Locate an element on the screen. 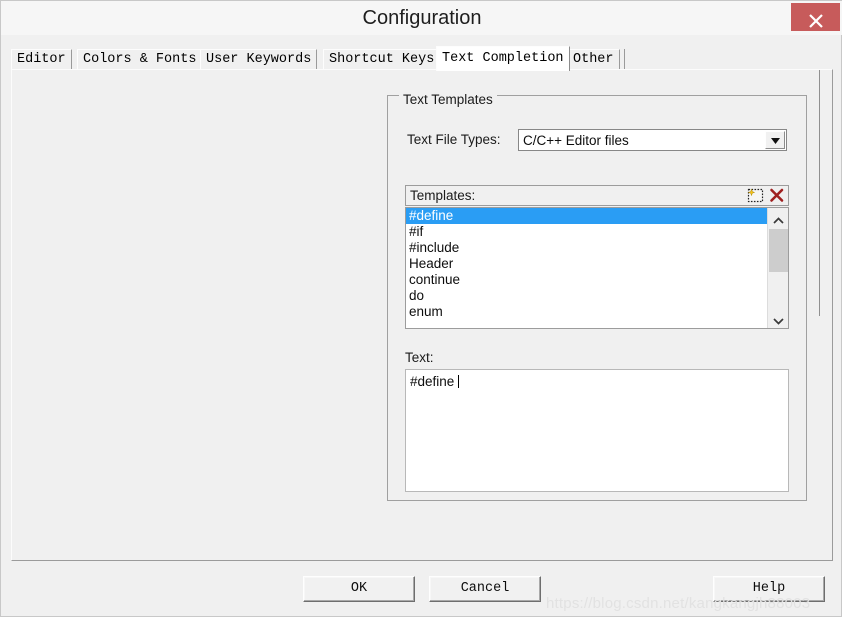 Image resolution: width=842 pixels, height=617 pixels. list-item: #include is located at coordinates (586, 248).